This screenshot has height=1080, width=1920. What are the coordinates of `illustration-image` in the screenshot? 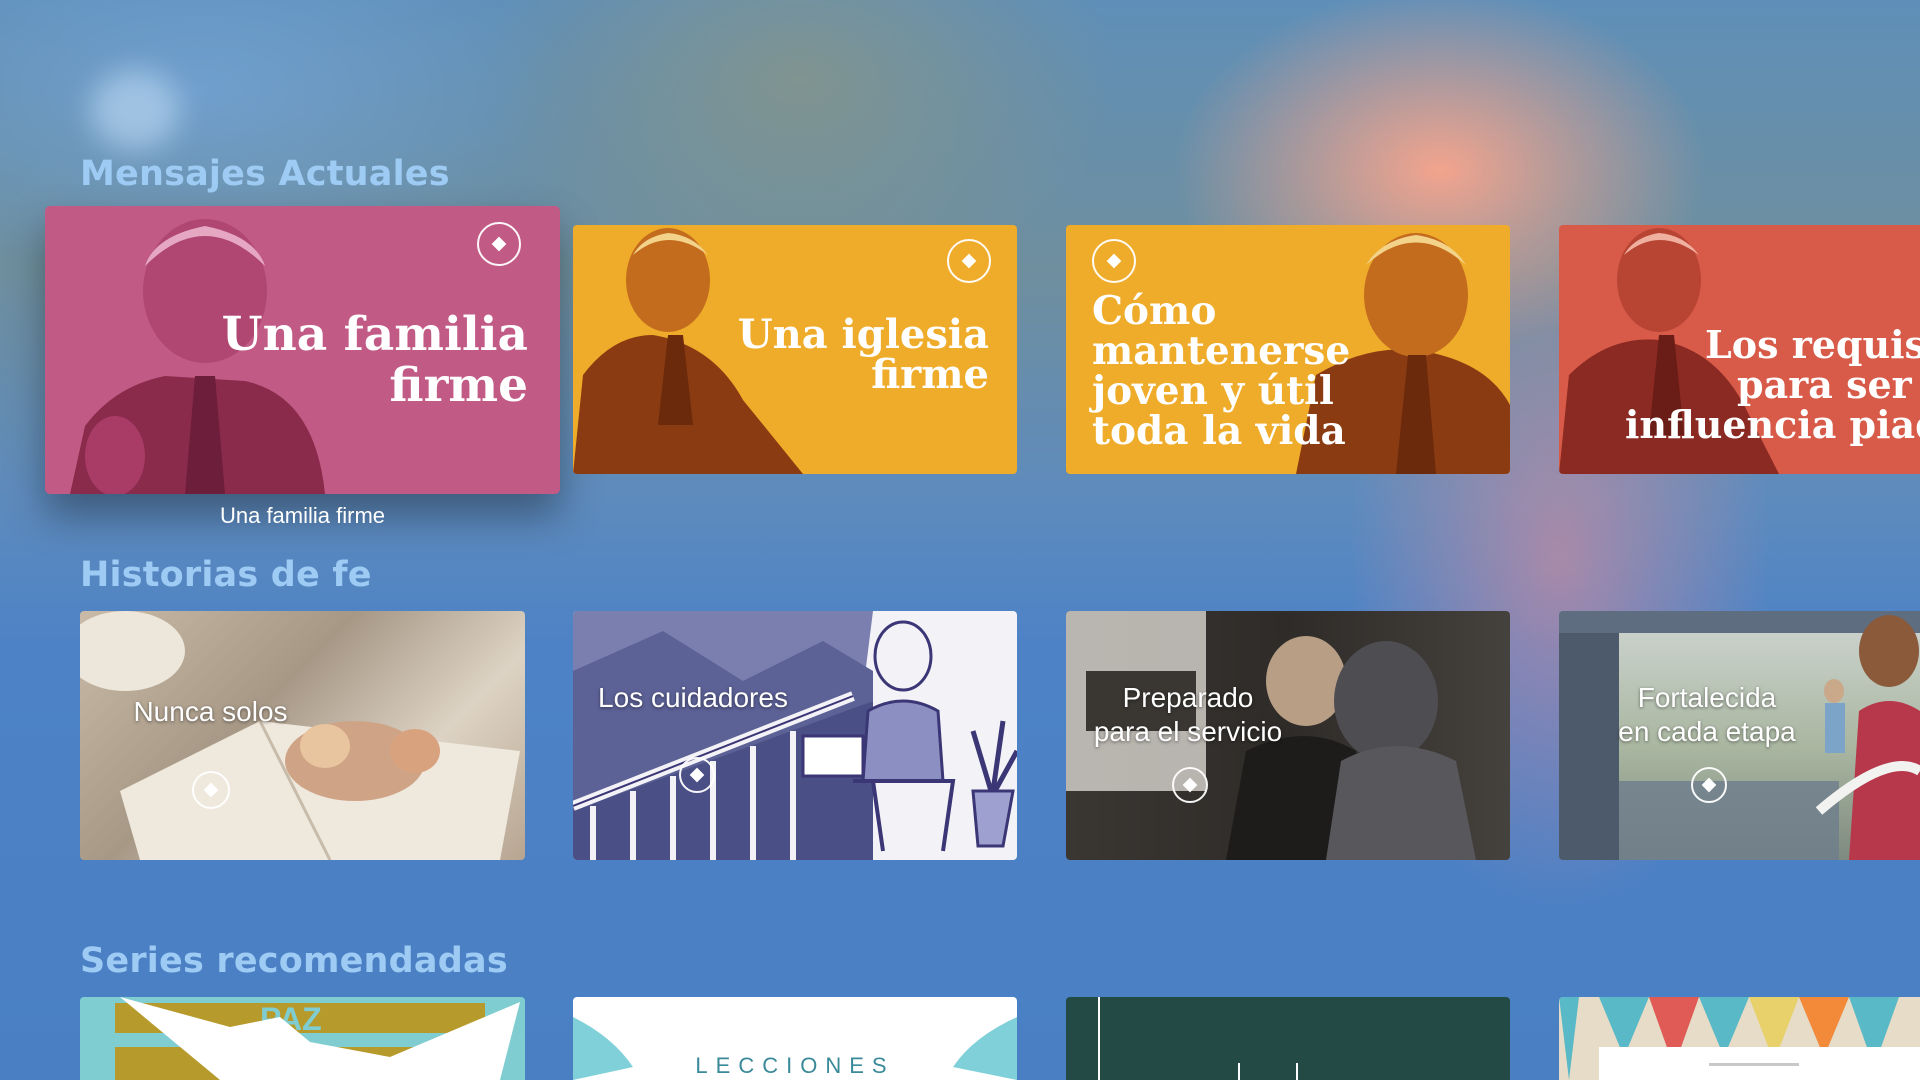 It's located at (795, 735).